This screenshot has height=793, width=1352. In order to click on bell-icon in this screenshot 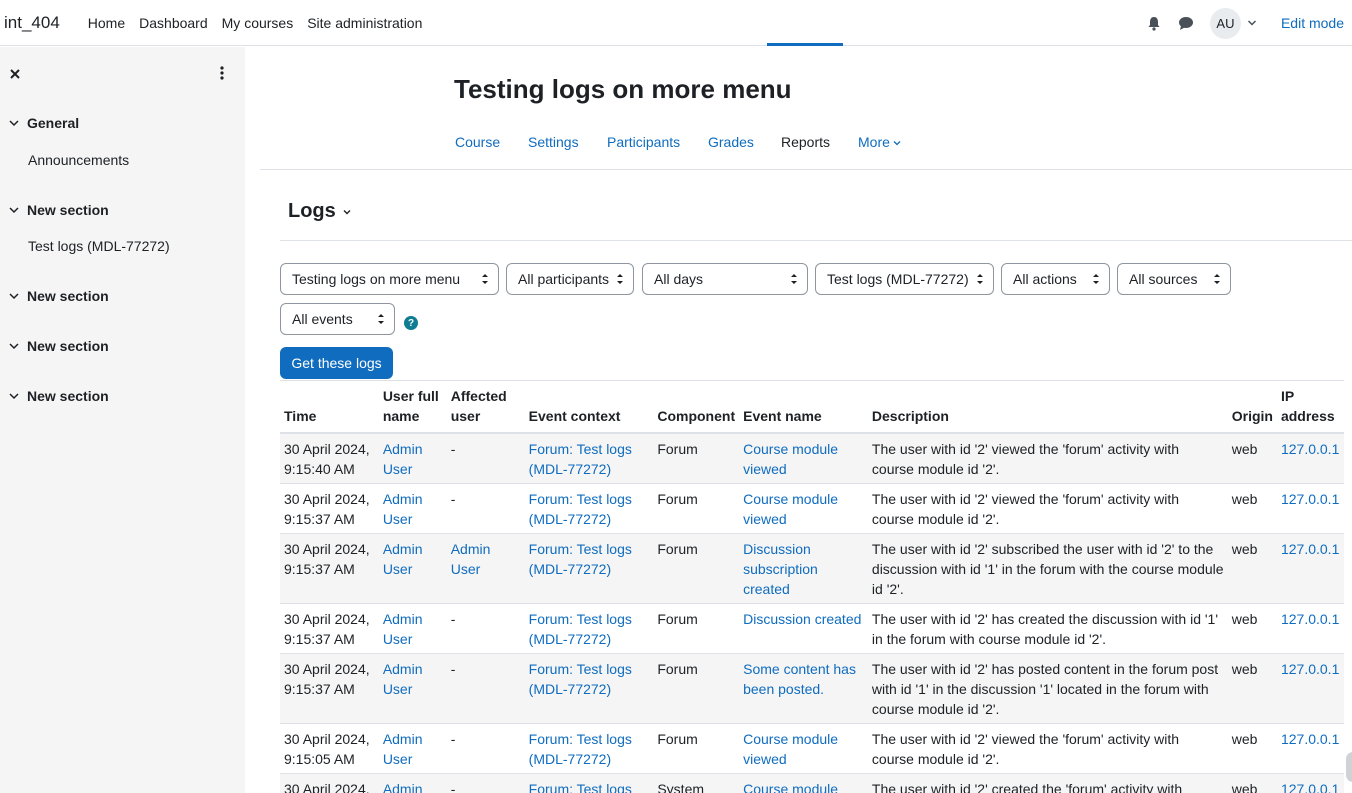, I will do `click(1154, 23)`.